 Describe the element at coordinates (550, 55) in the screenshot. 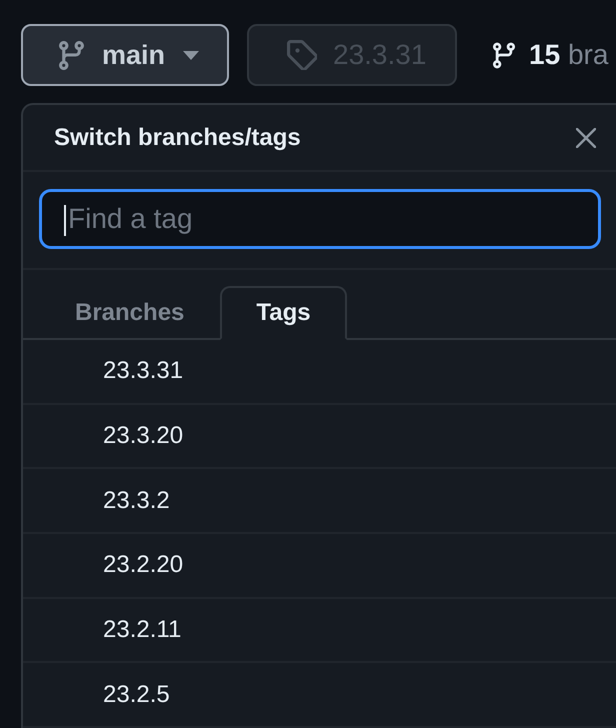

I see `branches-link: 15 bra` at that location.